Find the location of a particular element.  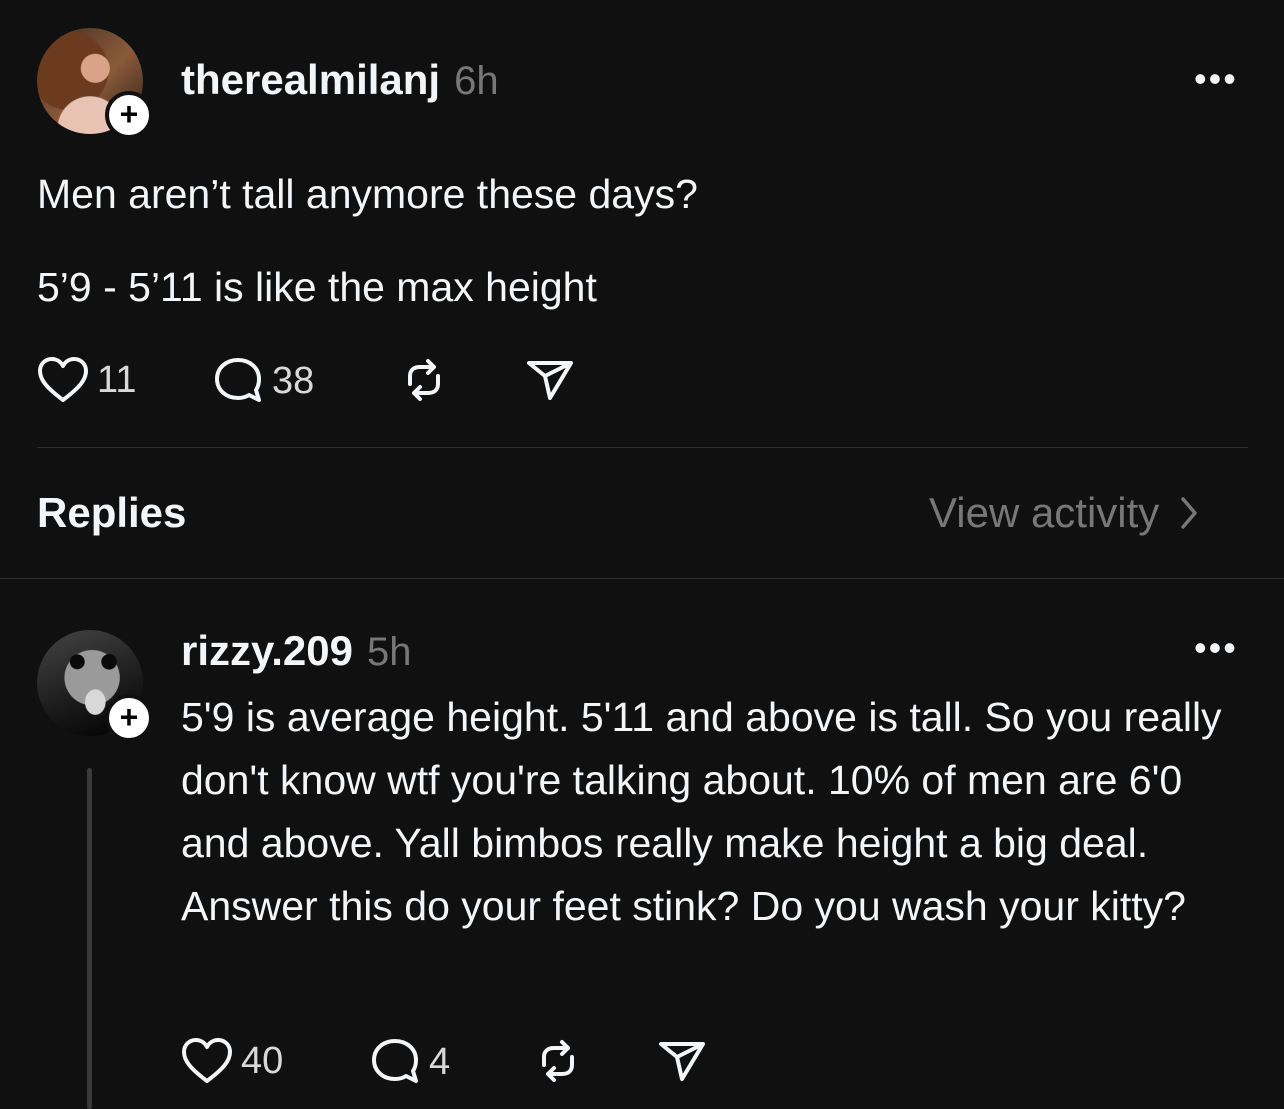

follow-plus-button: + is located at coordinates (129, 115).